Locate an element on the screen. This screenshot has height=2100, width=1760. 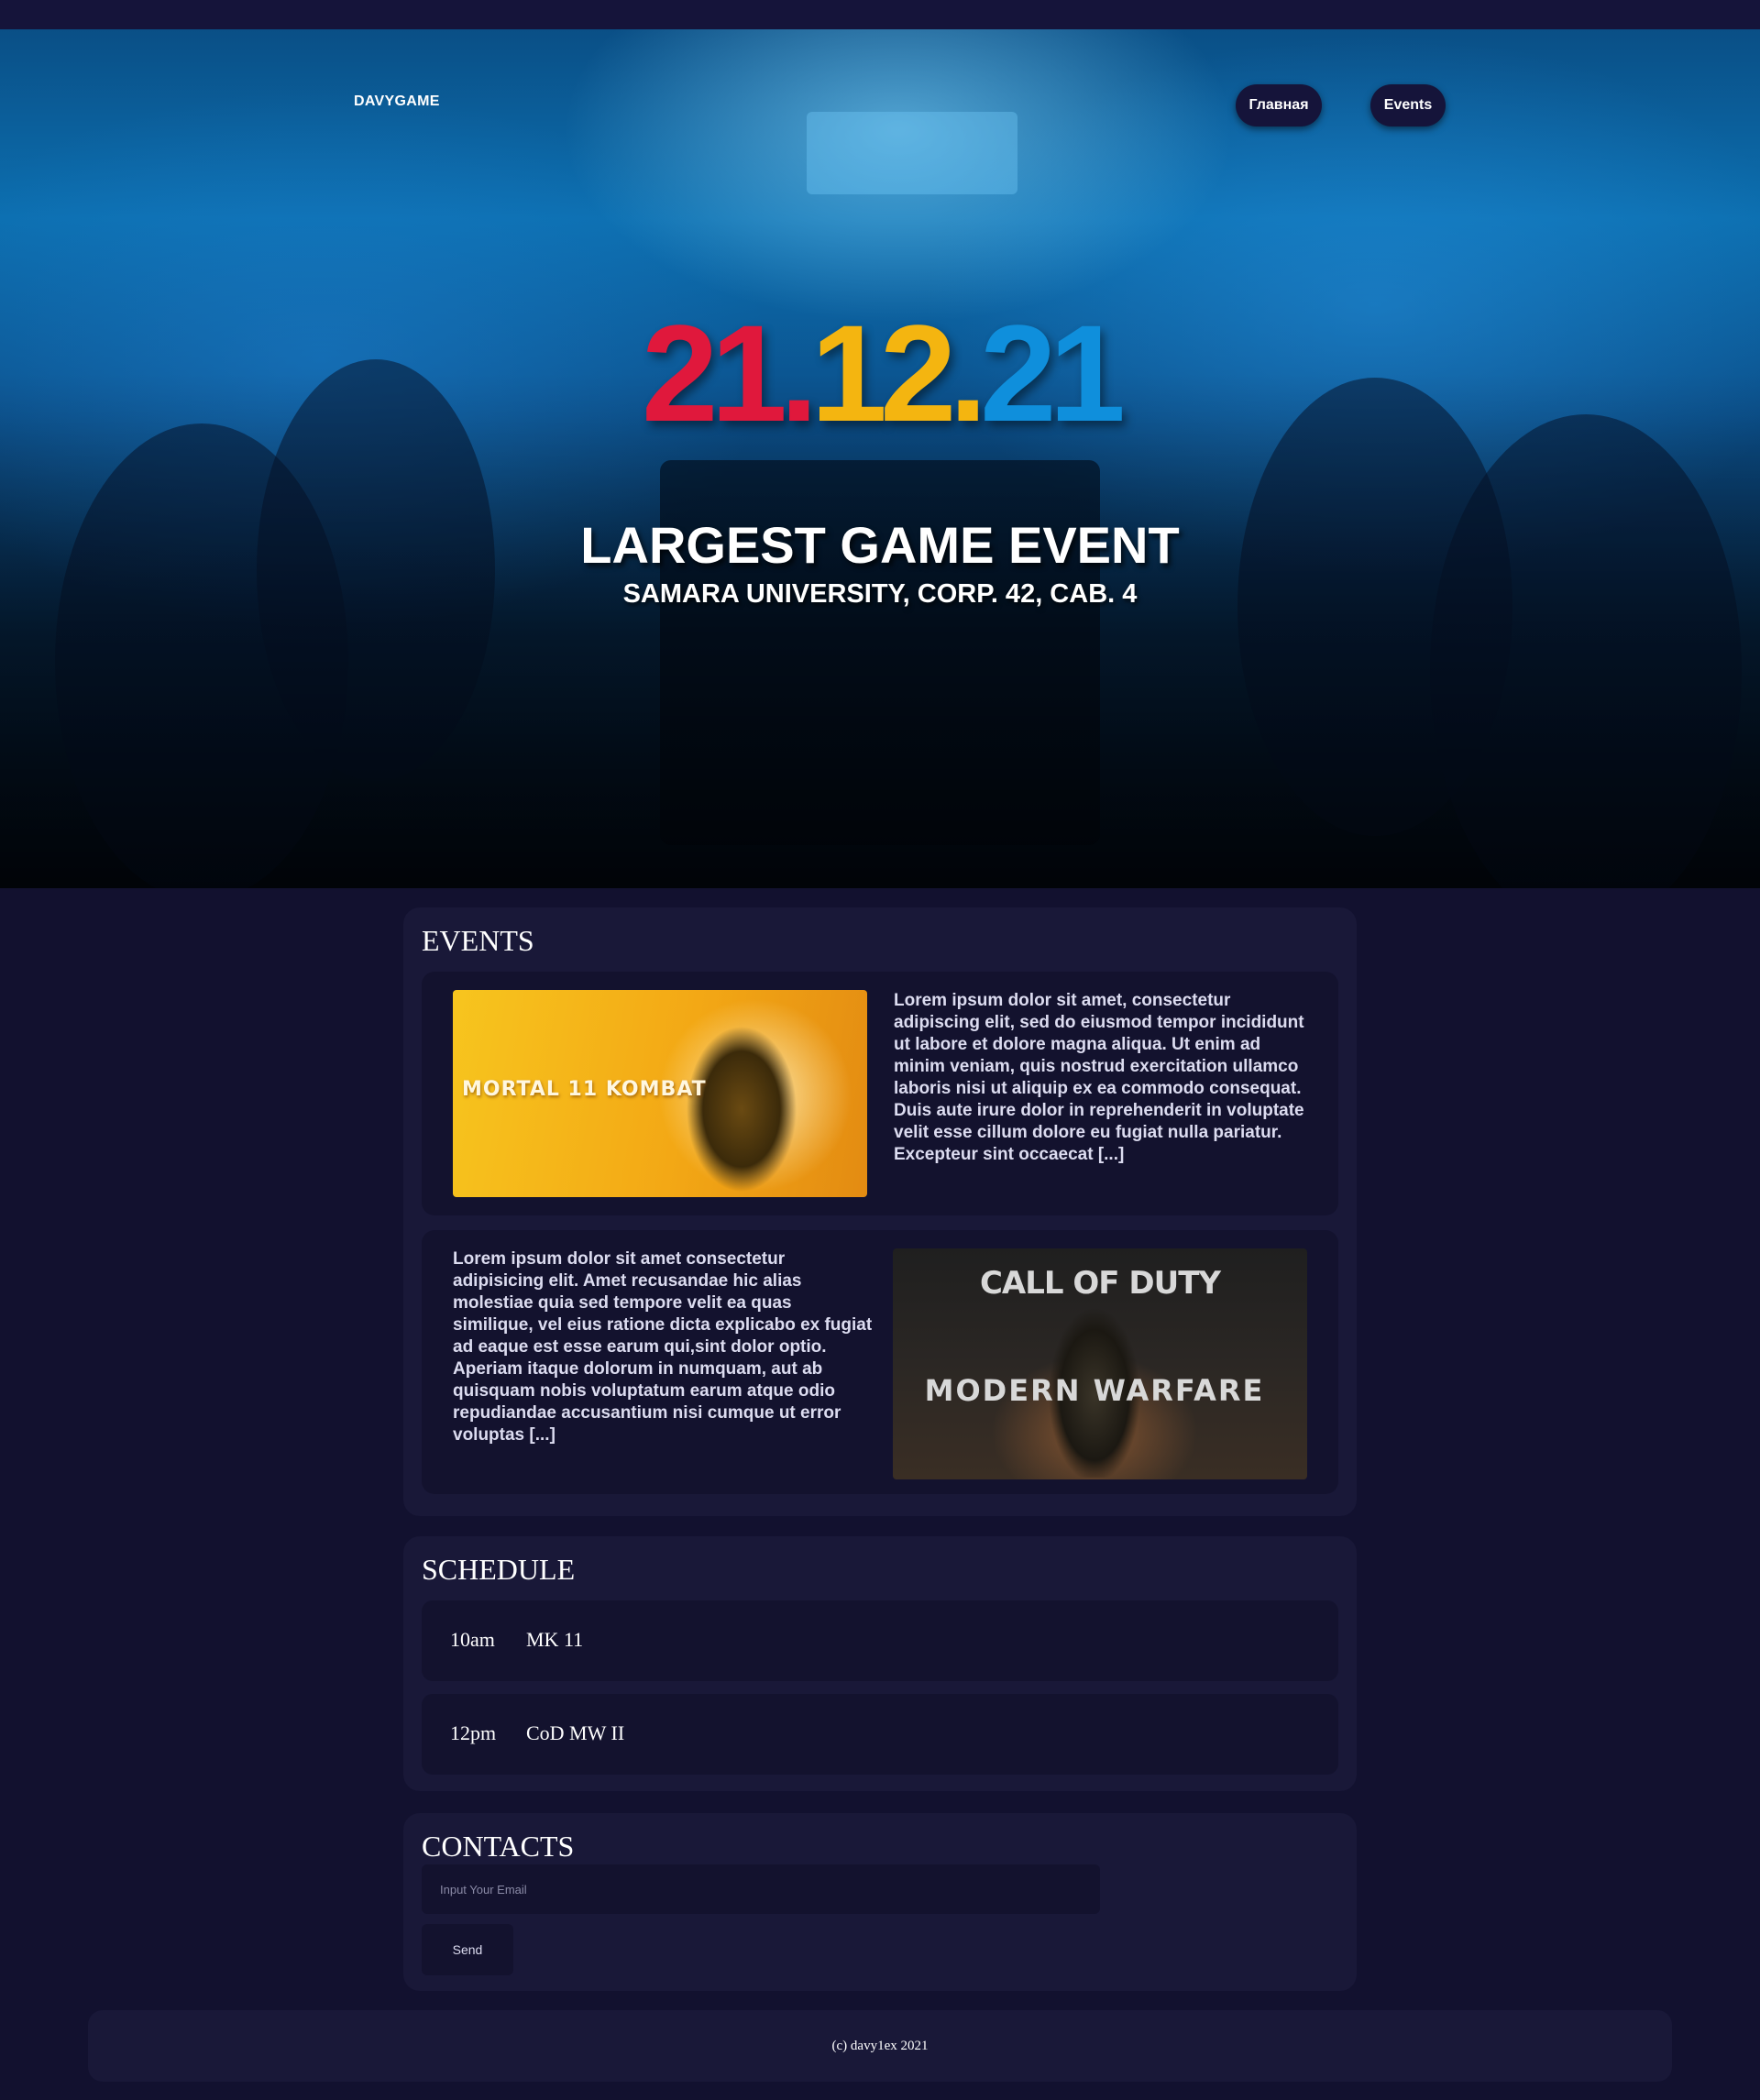
mortal-kombat-image: MORTAL 11 KOMBAT is located at coordinates (660, 1093).